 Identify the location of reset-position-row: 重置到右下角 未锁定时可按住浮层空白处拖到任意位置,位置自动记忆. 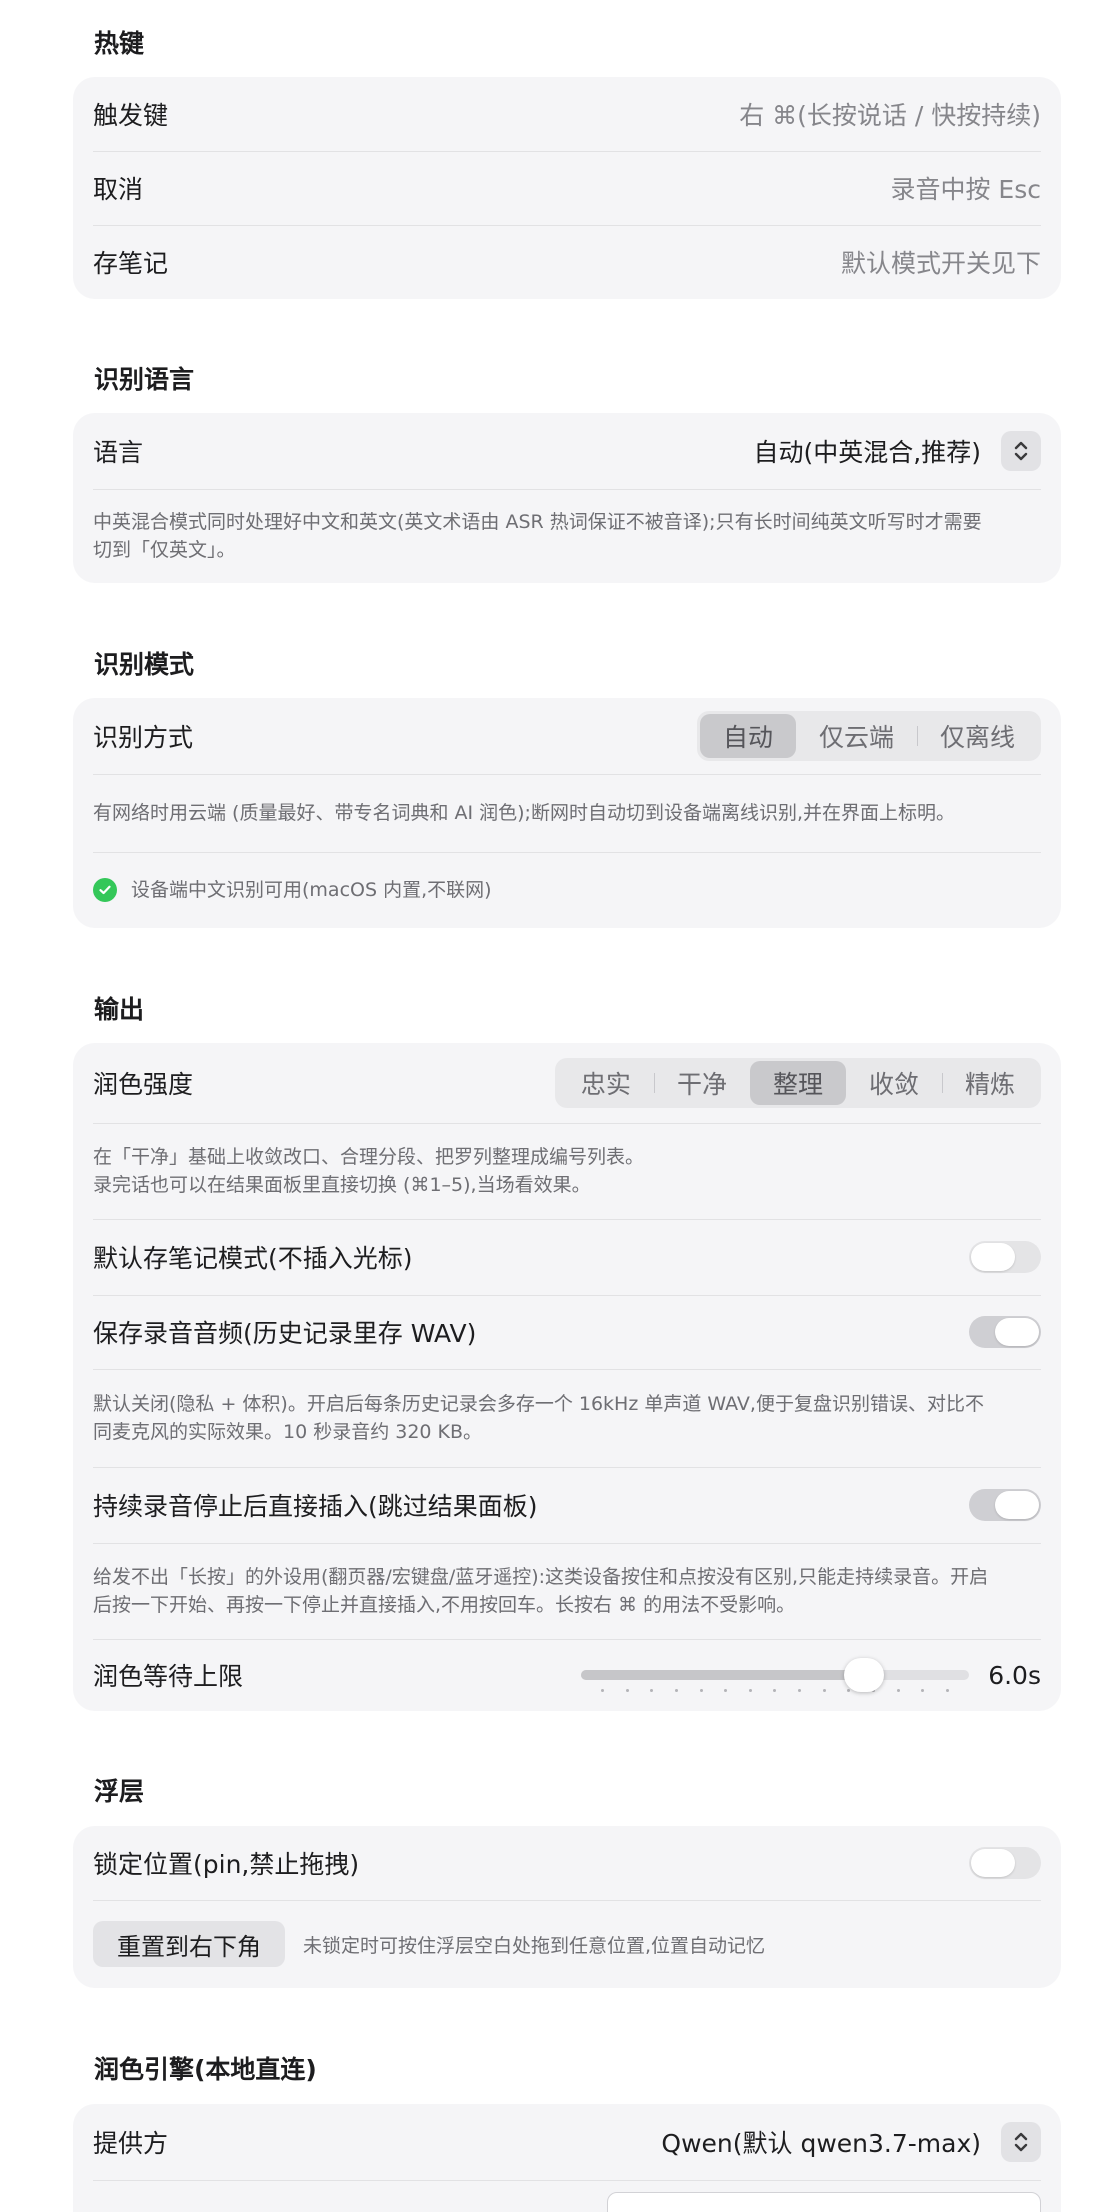
(567, 1944).